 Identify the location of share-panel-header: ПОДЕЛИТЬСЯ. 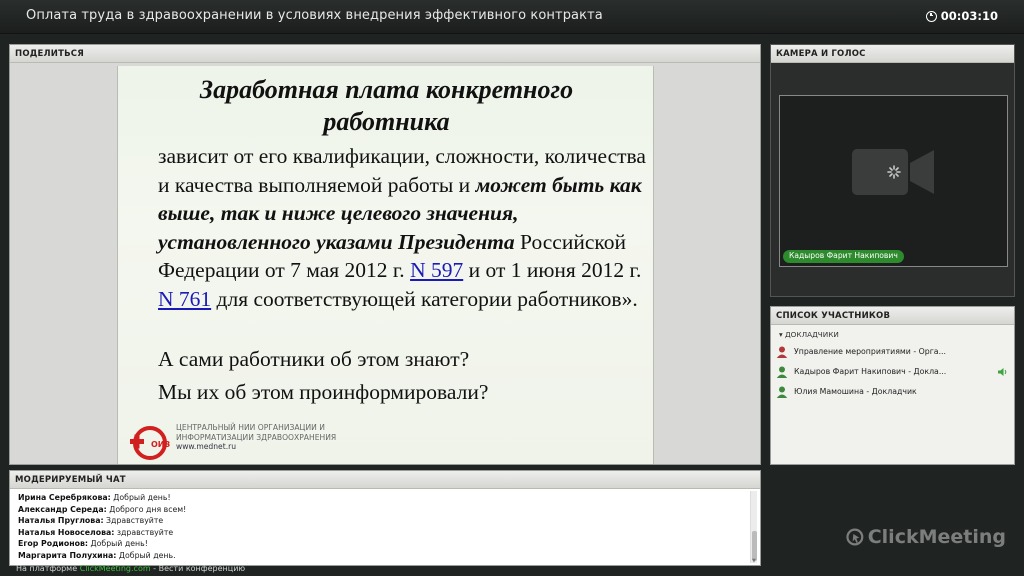
(385, 54).